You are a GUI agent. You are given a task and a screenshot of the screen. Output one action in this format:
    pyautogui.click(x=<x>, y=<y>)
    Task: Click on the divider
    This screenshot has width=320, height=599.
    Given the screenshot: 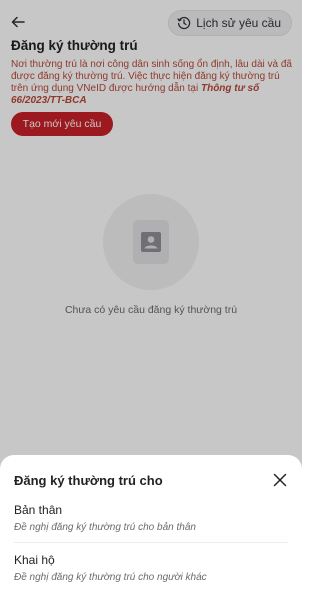 What is the action you would take?
    pyautogui.click(x=151, y=542)
    